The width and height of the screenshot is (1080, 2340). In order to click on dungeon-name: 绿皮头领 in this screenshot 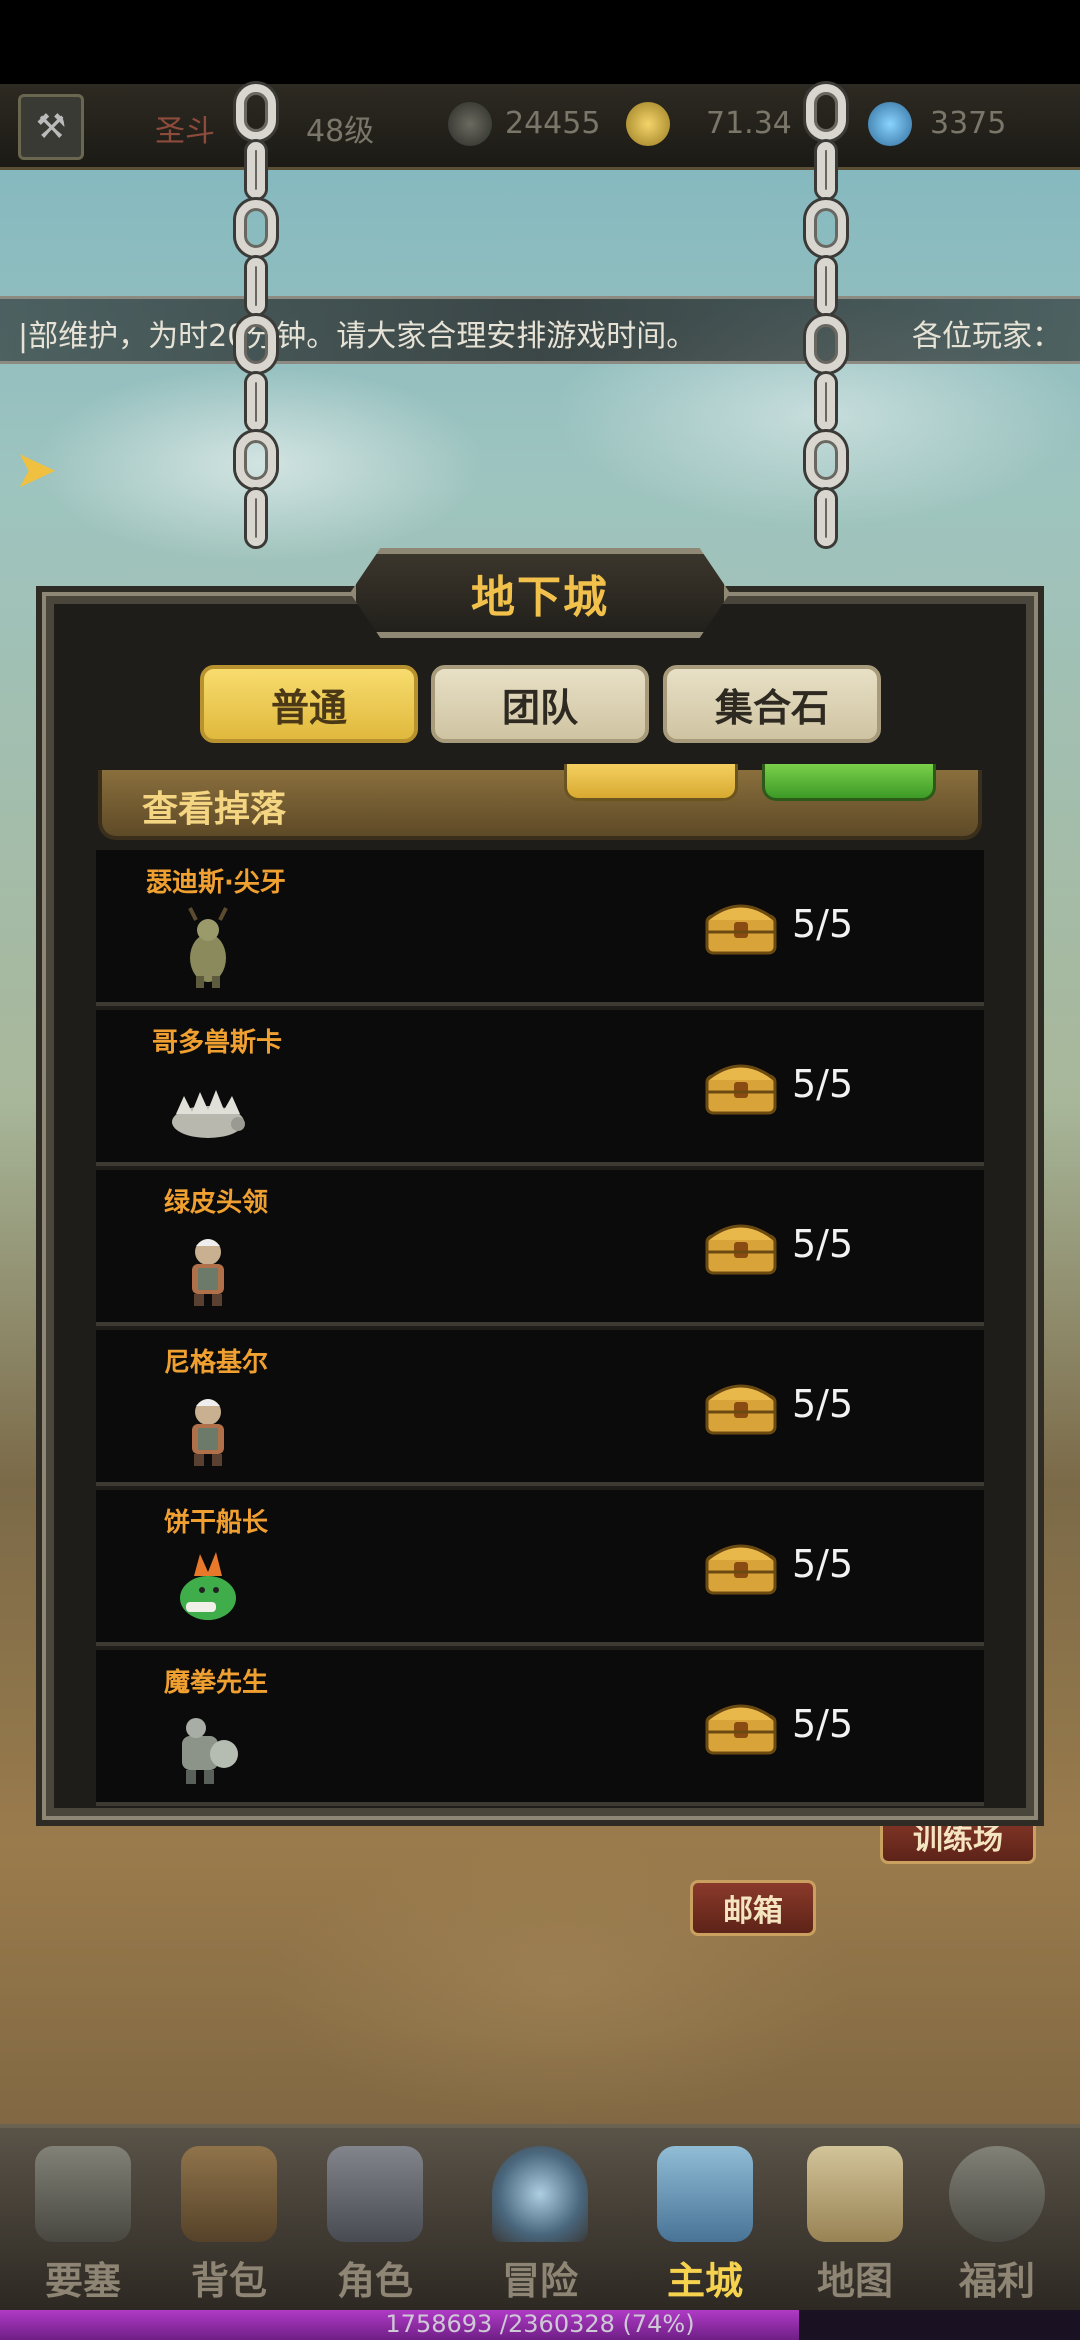, I will do `click(216, 1203)`.